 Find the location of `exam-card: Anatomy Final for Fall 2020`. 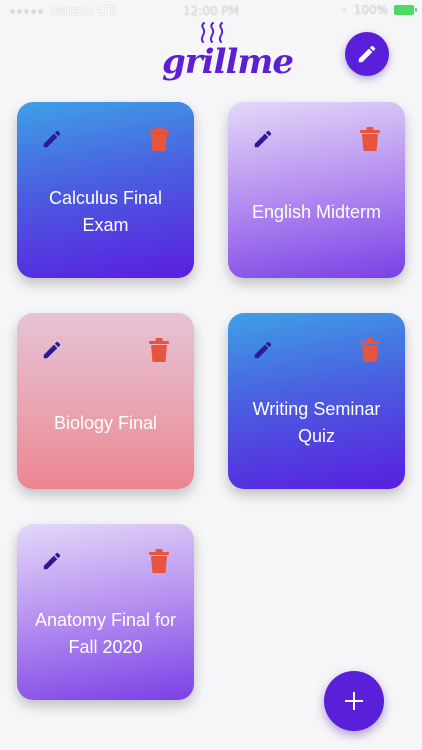

exam-card: Anatomy Final for Fall 2020 is located at coordinates (105, 612).